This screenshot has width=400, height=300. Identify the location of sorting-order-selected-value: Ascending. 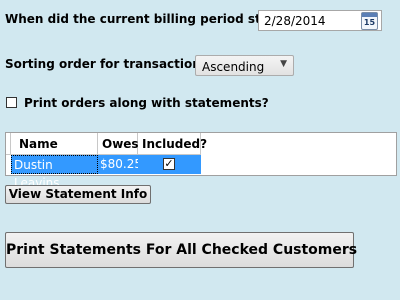
(233, 67).